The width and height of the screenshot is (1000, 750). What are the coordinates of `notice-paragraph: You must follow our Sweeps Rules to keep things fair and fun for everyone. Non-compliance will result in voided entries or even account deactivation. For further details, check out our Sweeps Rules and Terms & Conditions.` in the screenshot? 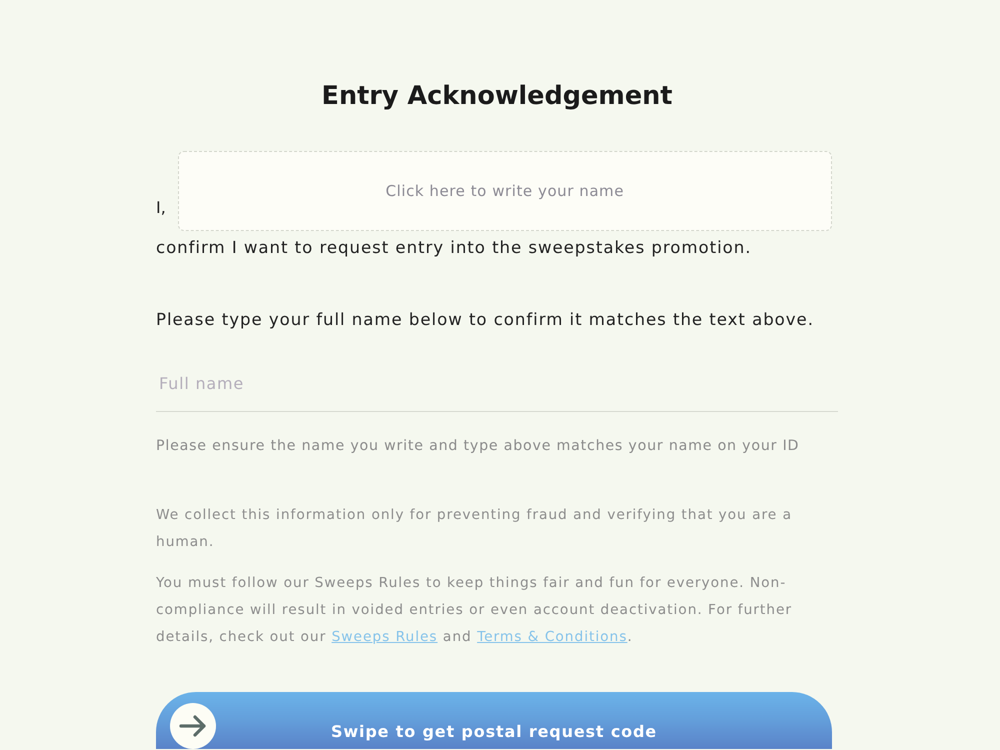 It's located at (475, 610).